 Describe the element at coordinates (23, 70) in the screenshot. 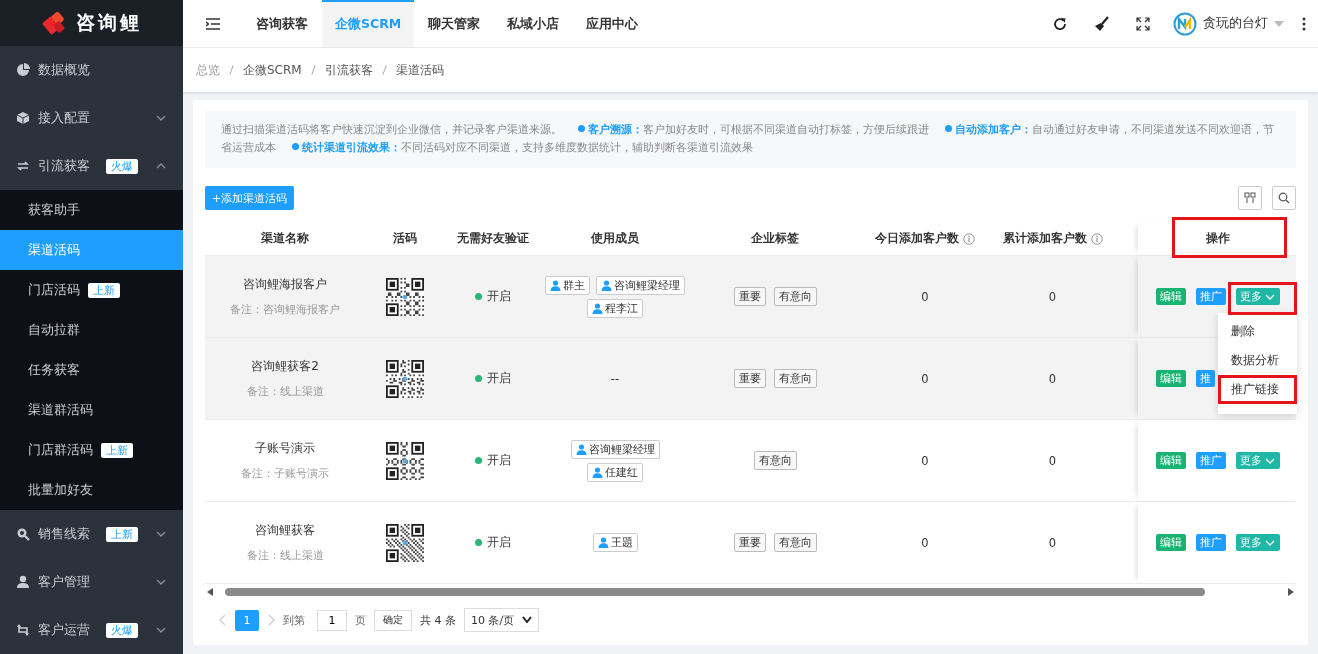

I see `pie-chart-icon` at that location.